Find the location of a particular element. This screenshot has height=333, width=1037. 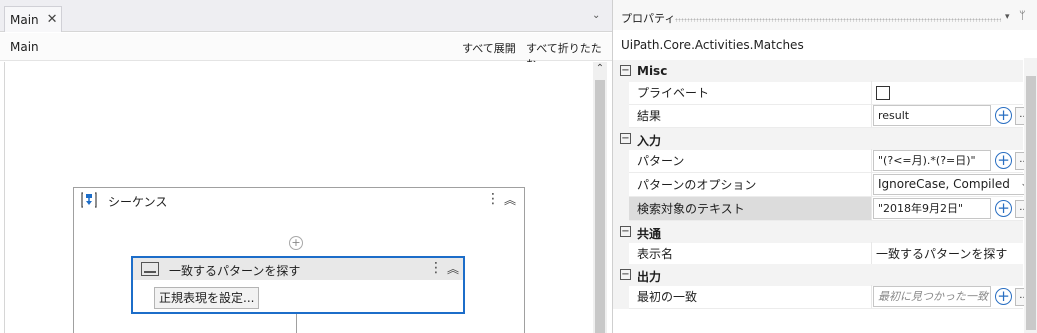

document-tab-bar: Main ✕ ⌄ is located at coordinates (306, 16).